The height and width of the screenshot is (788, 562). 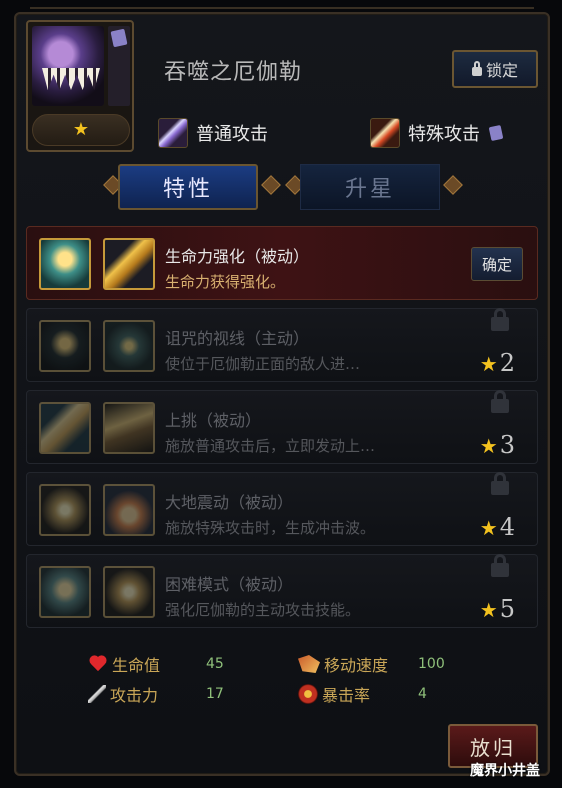 I want to click on heart-icon, so click(x=98, y=664).